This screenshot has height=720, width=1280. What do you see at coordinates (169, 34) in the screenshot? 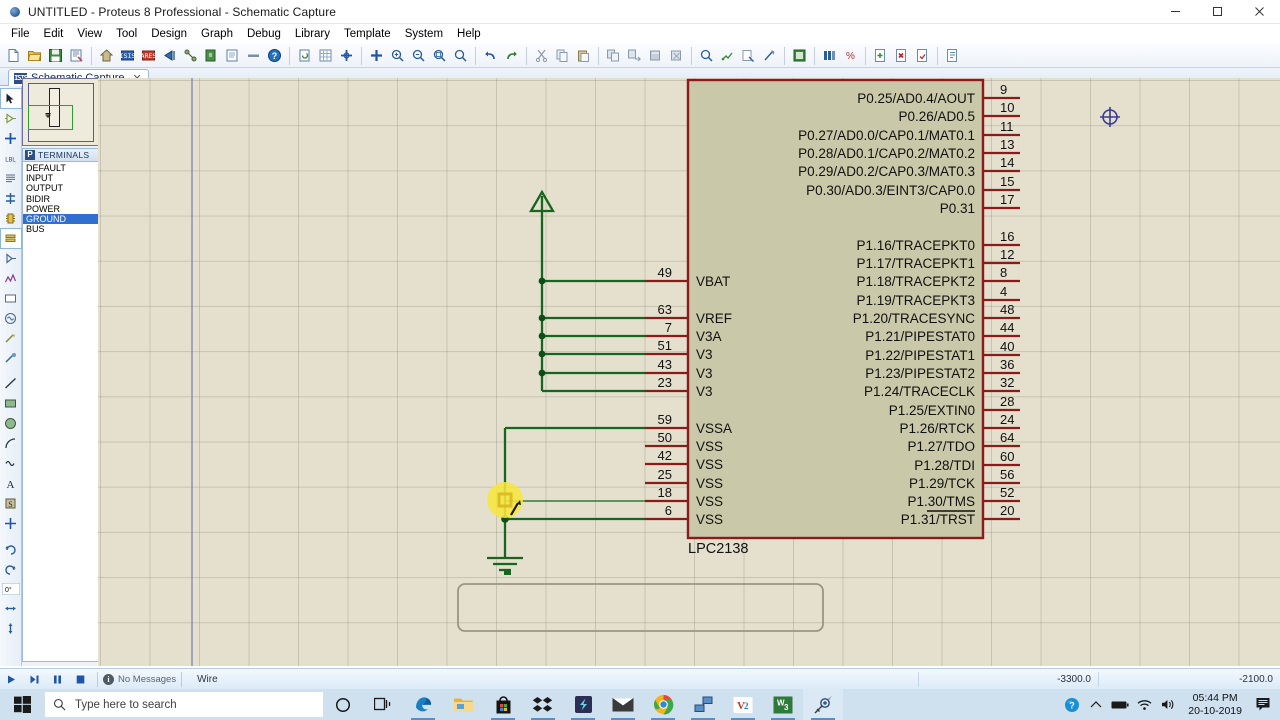
I see `menu-design: Design` at bounding box center [169, 34].